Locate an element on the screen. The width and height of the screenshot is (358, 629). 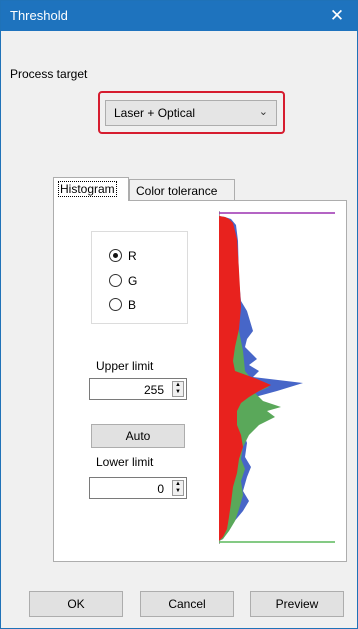
auto-button-label: Auto is located at coordinates (138, 436).